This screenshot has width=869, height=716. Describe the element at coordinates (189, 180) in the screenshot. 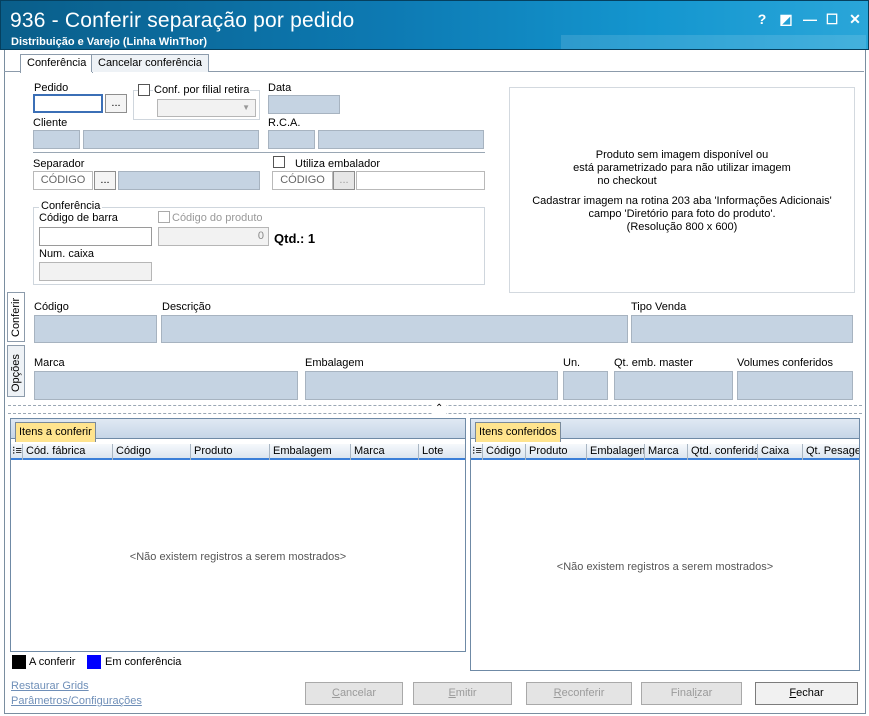

I see `separador-name-field` at that location.